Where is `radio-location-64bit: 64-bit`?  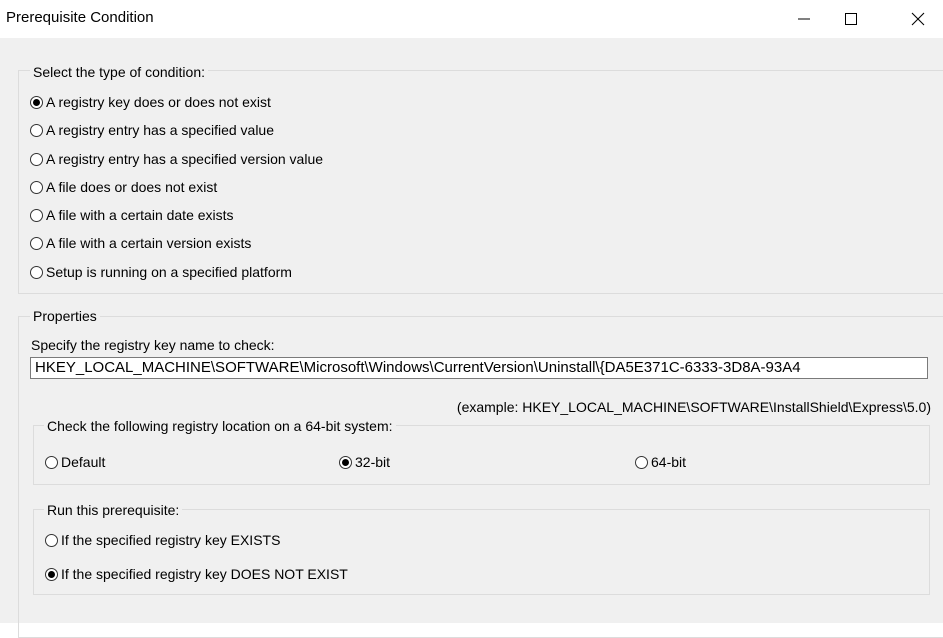 radio-location-64bit: 64-bit is located at coordinates (660, 462).